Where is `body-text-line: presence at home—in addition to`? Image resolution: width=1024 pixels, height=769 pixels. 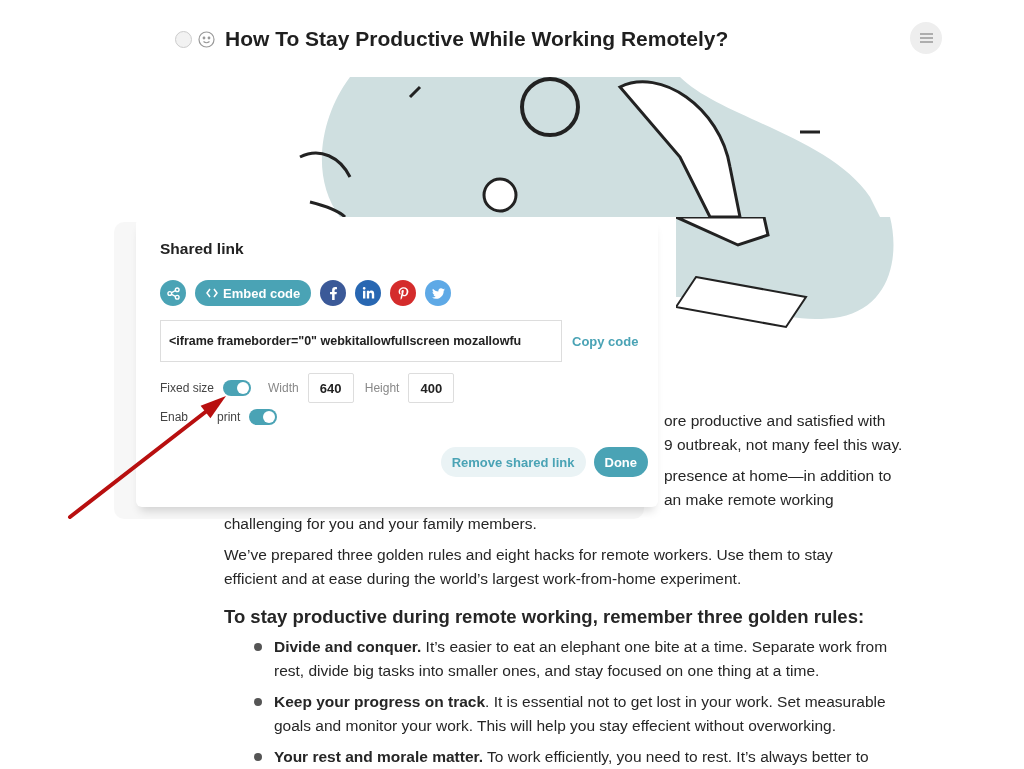 body-text-line: presence at home—in addition to is located at coordinates (778, 476).